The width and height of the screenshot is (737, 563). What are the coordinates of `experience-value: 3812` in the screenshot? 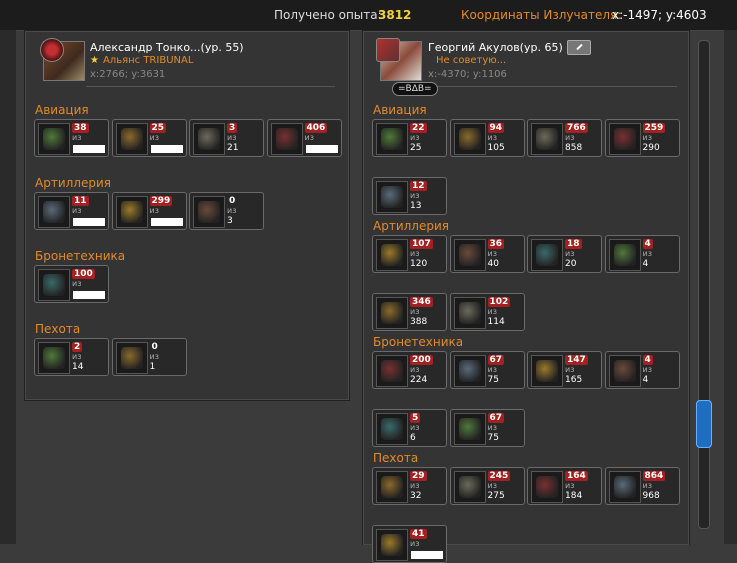 It's located at (395, 15).